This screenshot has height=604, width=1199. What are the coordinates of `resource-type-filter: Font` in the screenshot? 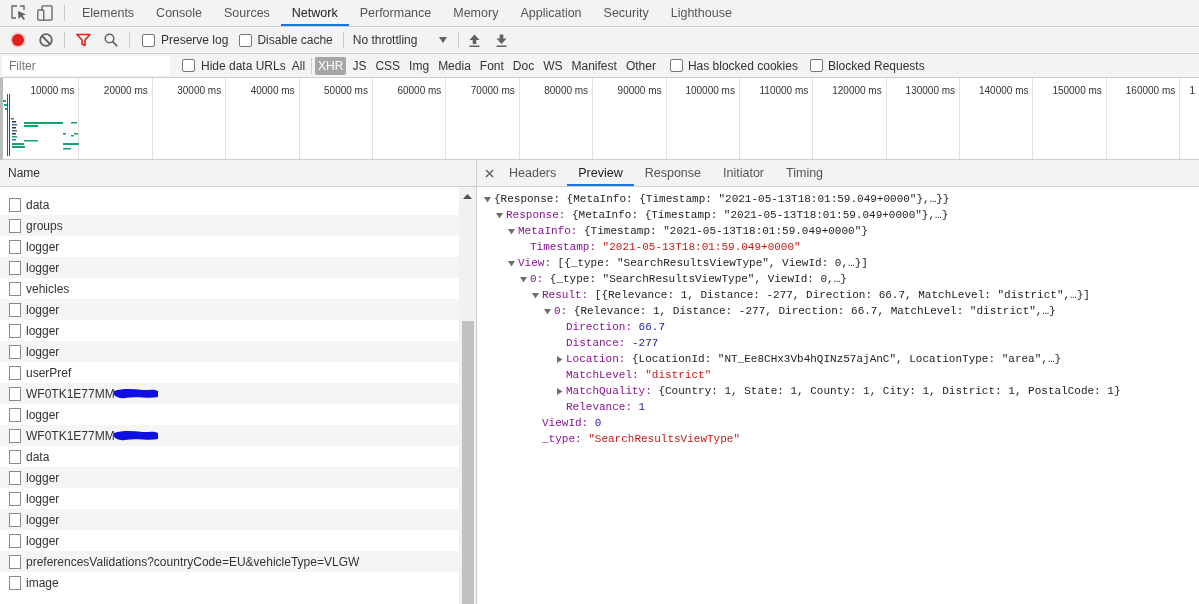 It's located at (491, 65).